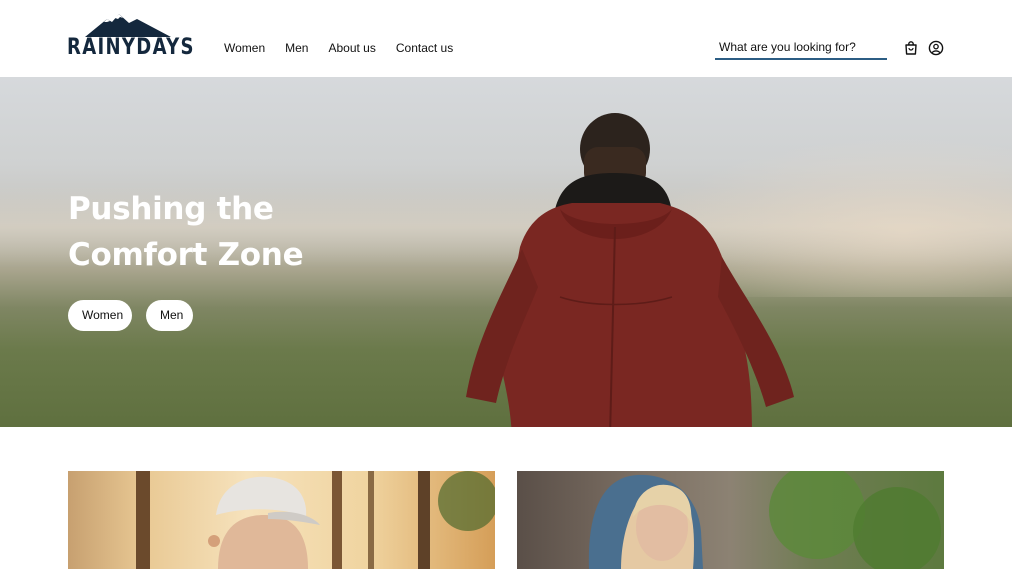 The image size is (1012, 569). I want to click on hero-men-button: Men, so click(169, 315).